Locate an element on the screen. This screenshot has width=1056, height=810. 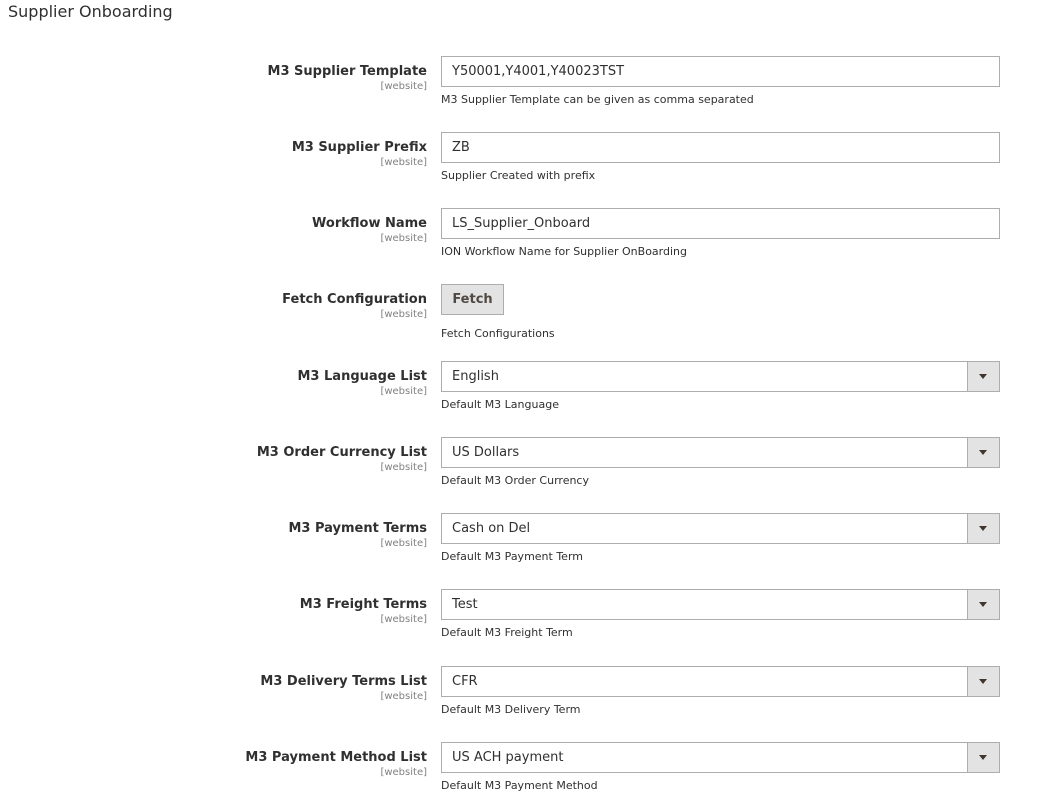
field-label-group: M3 Supplier Prefix [website] is located at coordinates (217, 154).